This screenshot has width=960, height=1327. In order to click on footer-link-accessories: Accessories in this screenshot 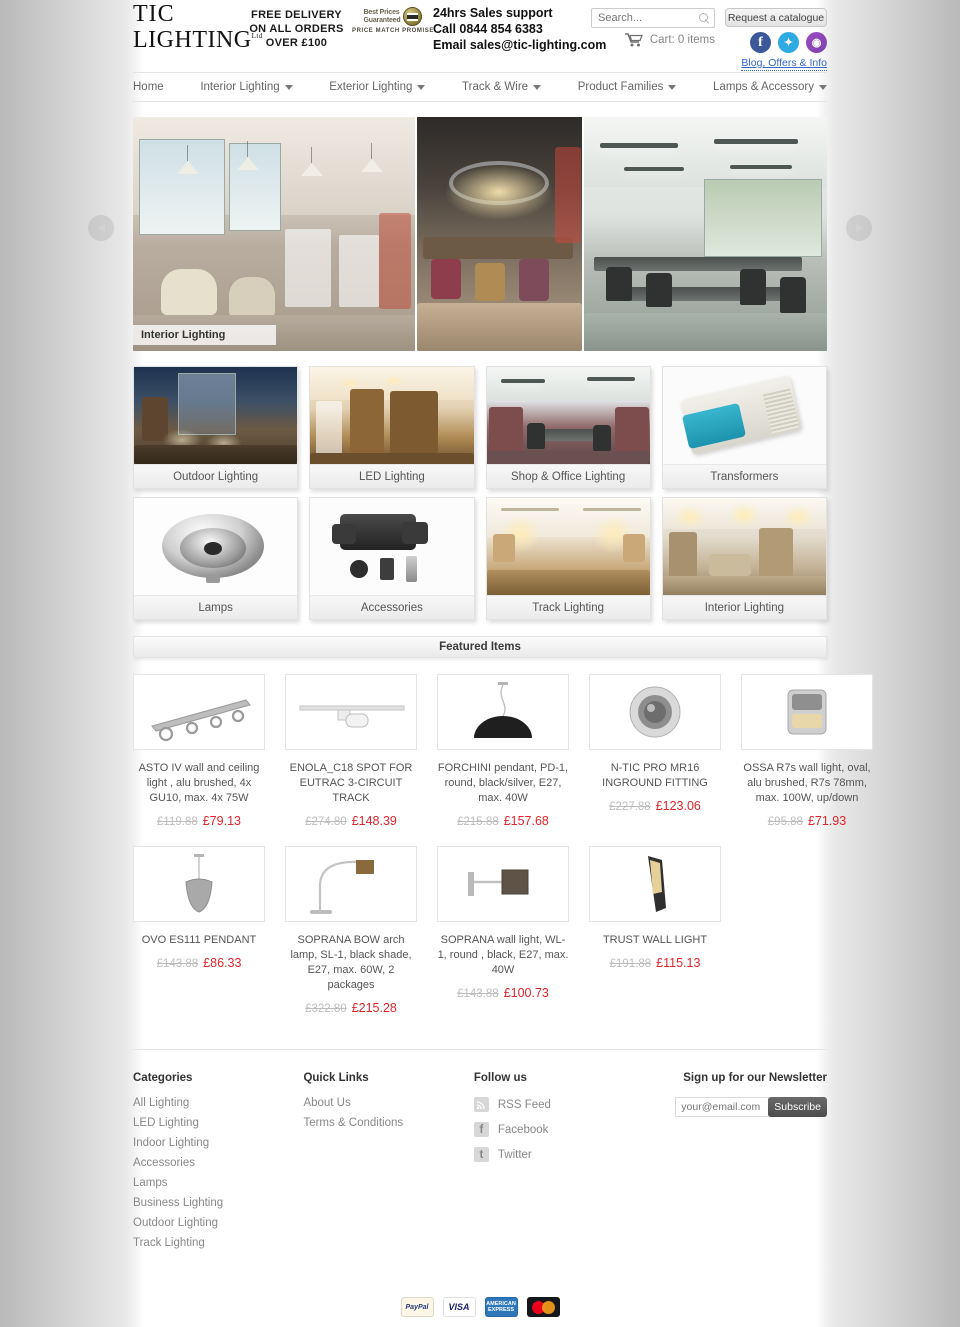, I will do `click(218, 1163)`.